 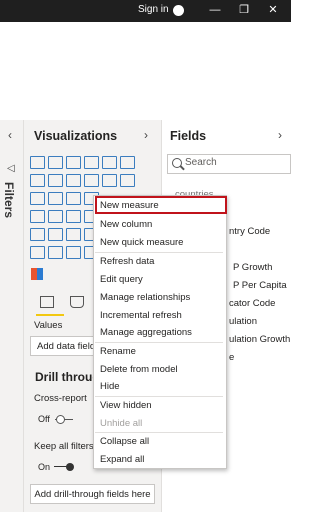 I want to click on values-label: Values, so click(x=48, y=325).